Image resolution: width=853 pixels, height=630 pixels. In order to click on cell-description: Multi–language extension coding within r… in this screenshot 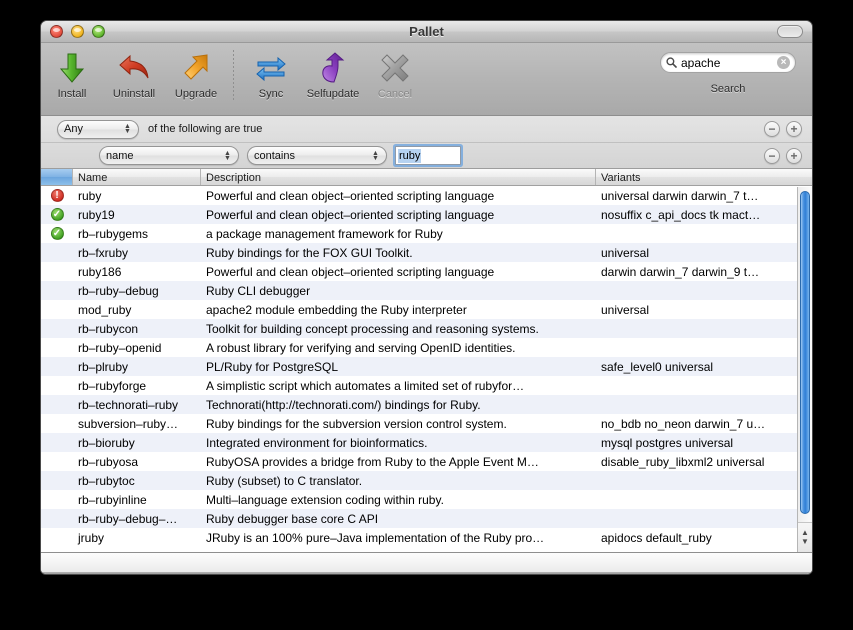, I will do `click(325, 499)`.